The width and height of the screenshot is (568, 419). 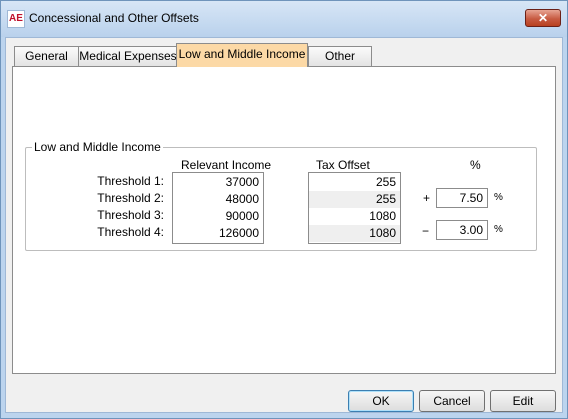 What do you see at coordinates (242, 55) in the screenshot?
I see `tab-low-and-middle-income: Low and Middle Income` at bounding box center [242, 55].